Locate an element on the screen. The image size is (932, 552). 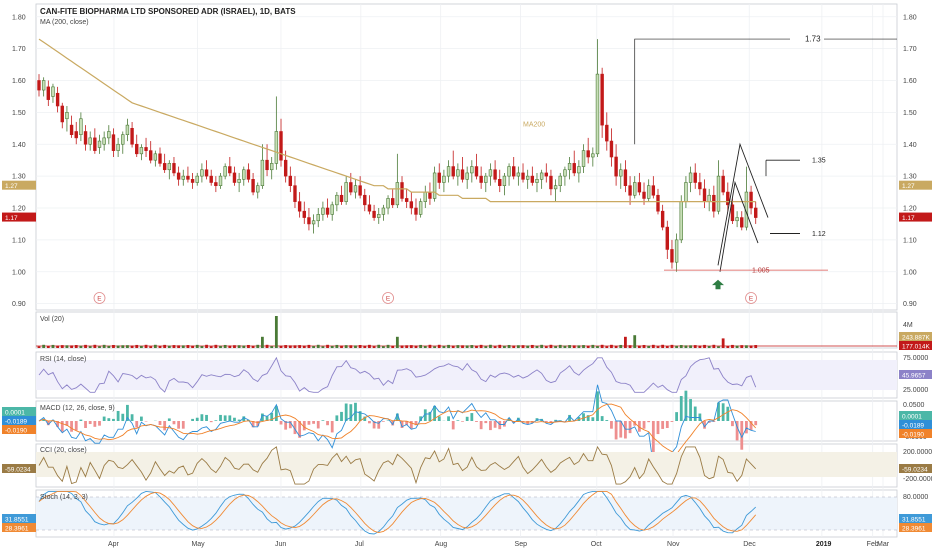
y-tick-label-right: 1.50 is located at coordinates (910, 113).